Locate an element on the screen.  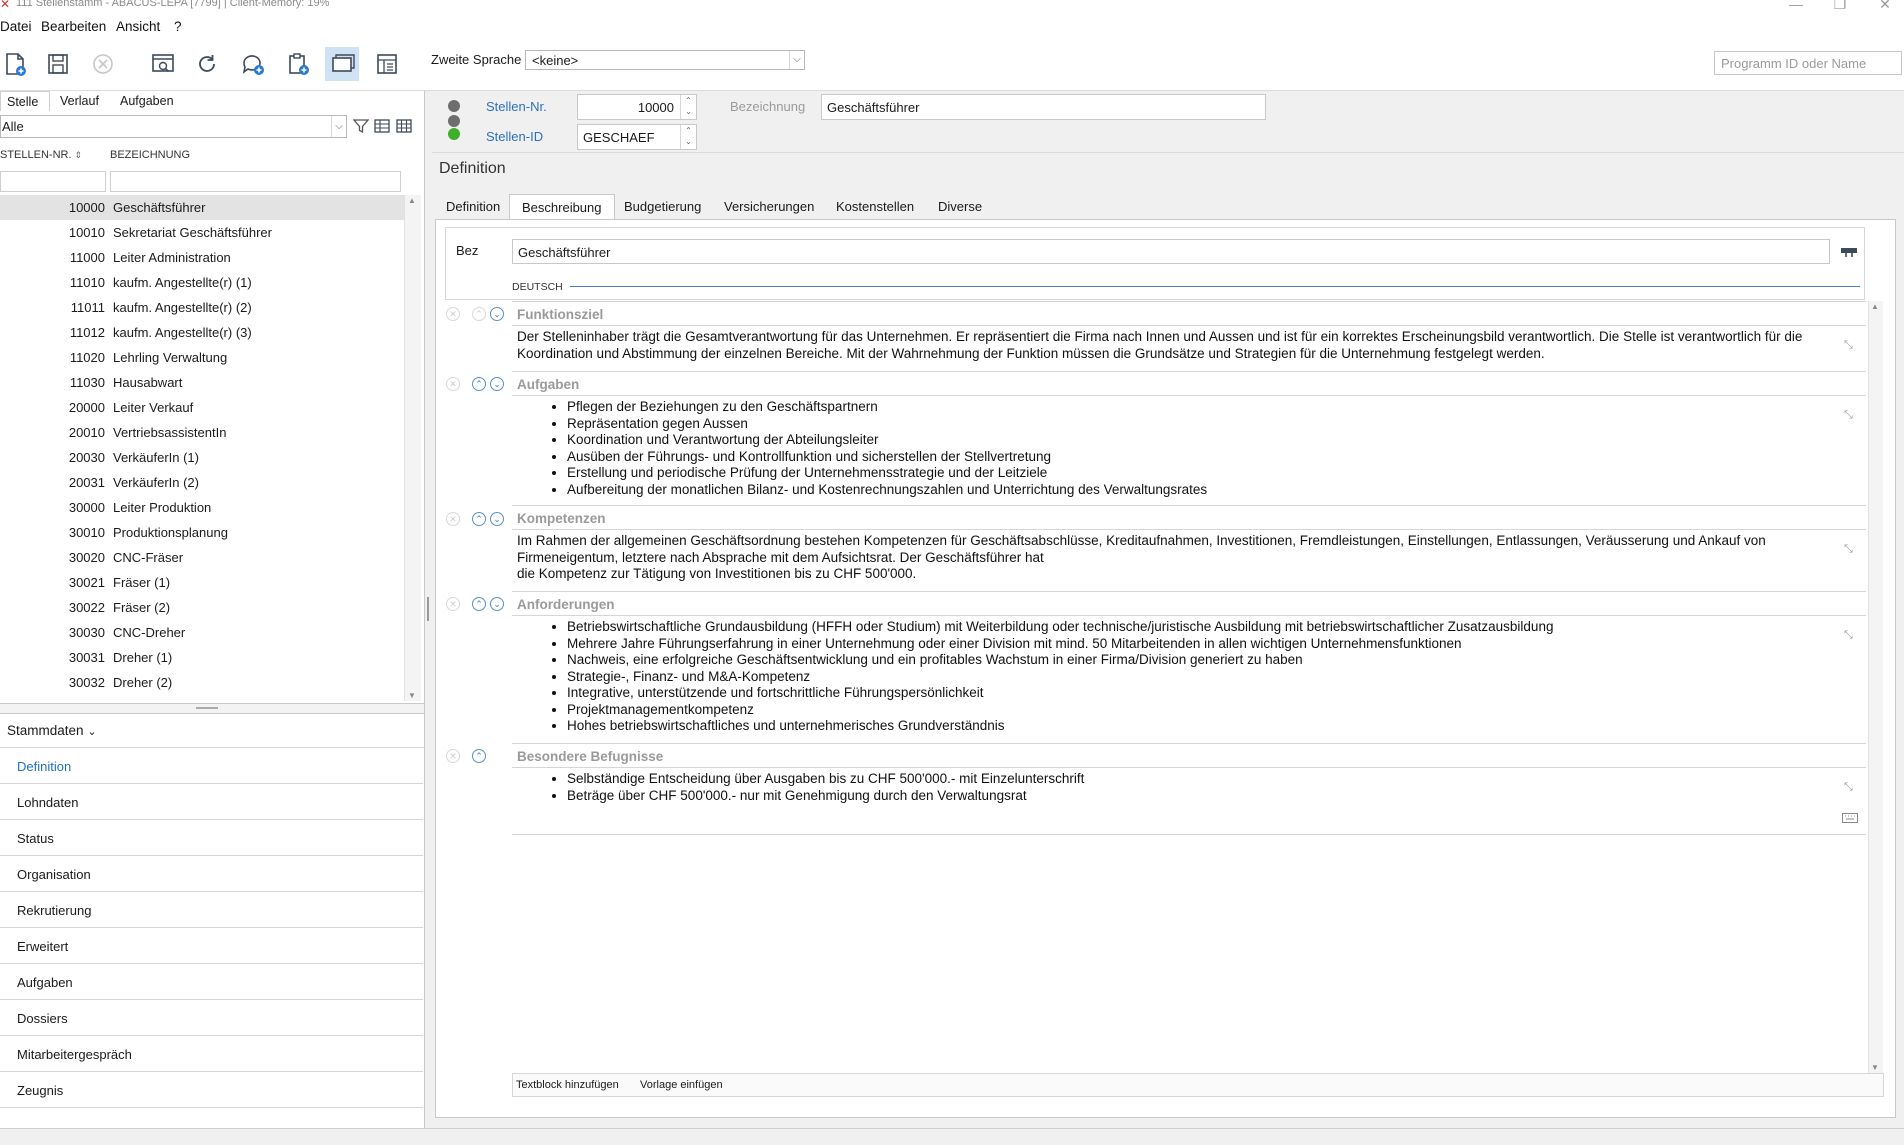
program-search-input: Programm ID oder Name is located at coordinates (1808, 63).